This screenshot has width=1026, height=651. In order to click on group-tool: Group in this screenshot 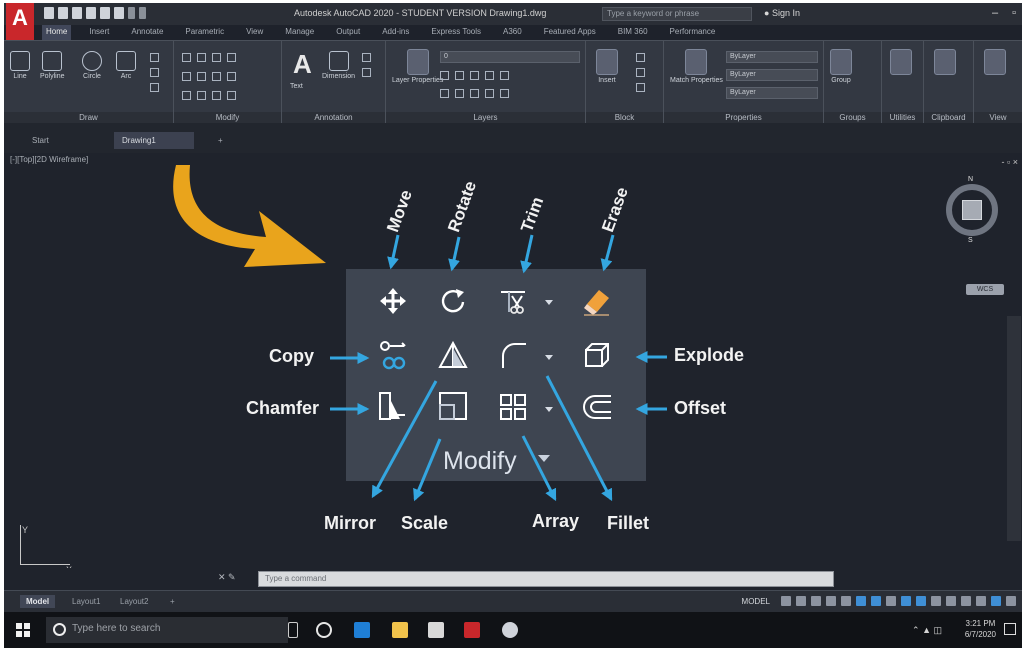, I will do `click(841, 66)`.